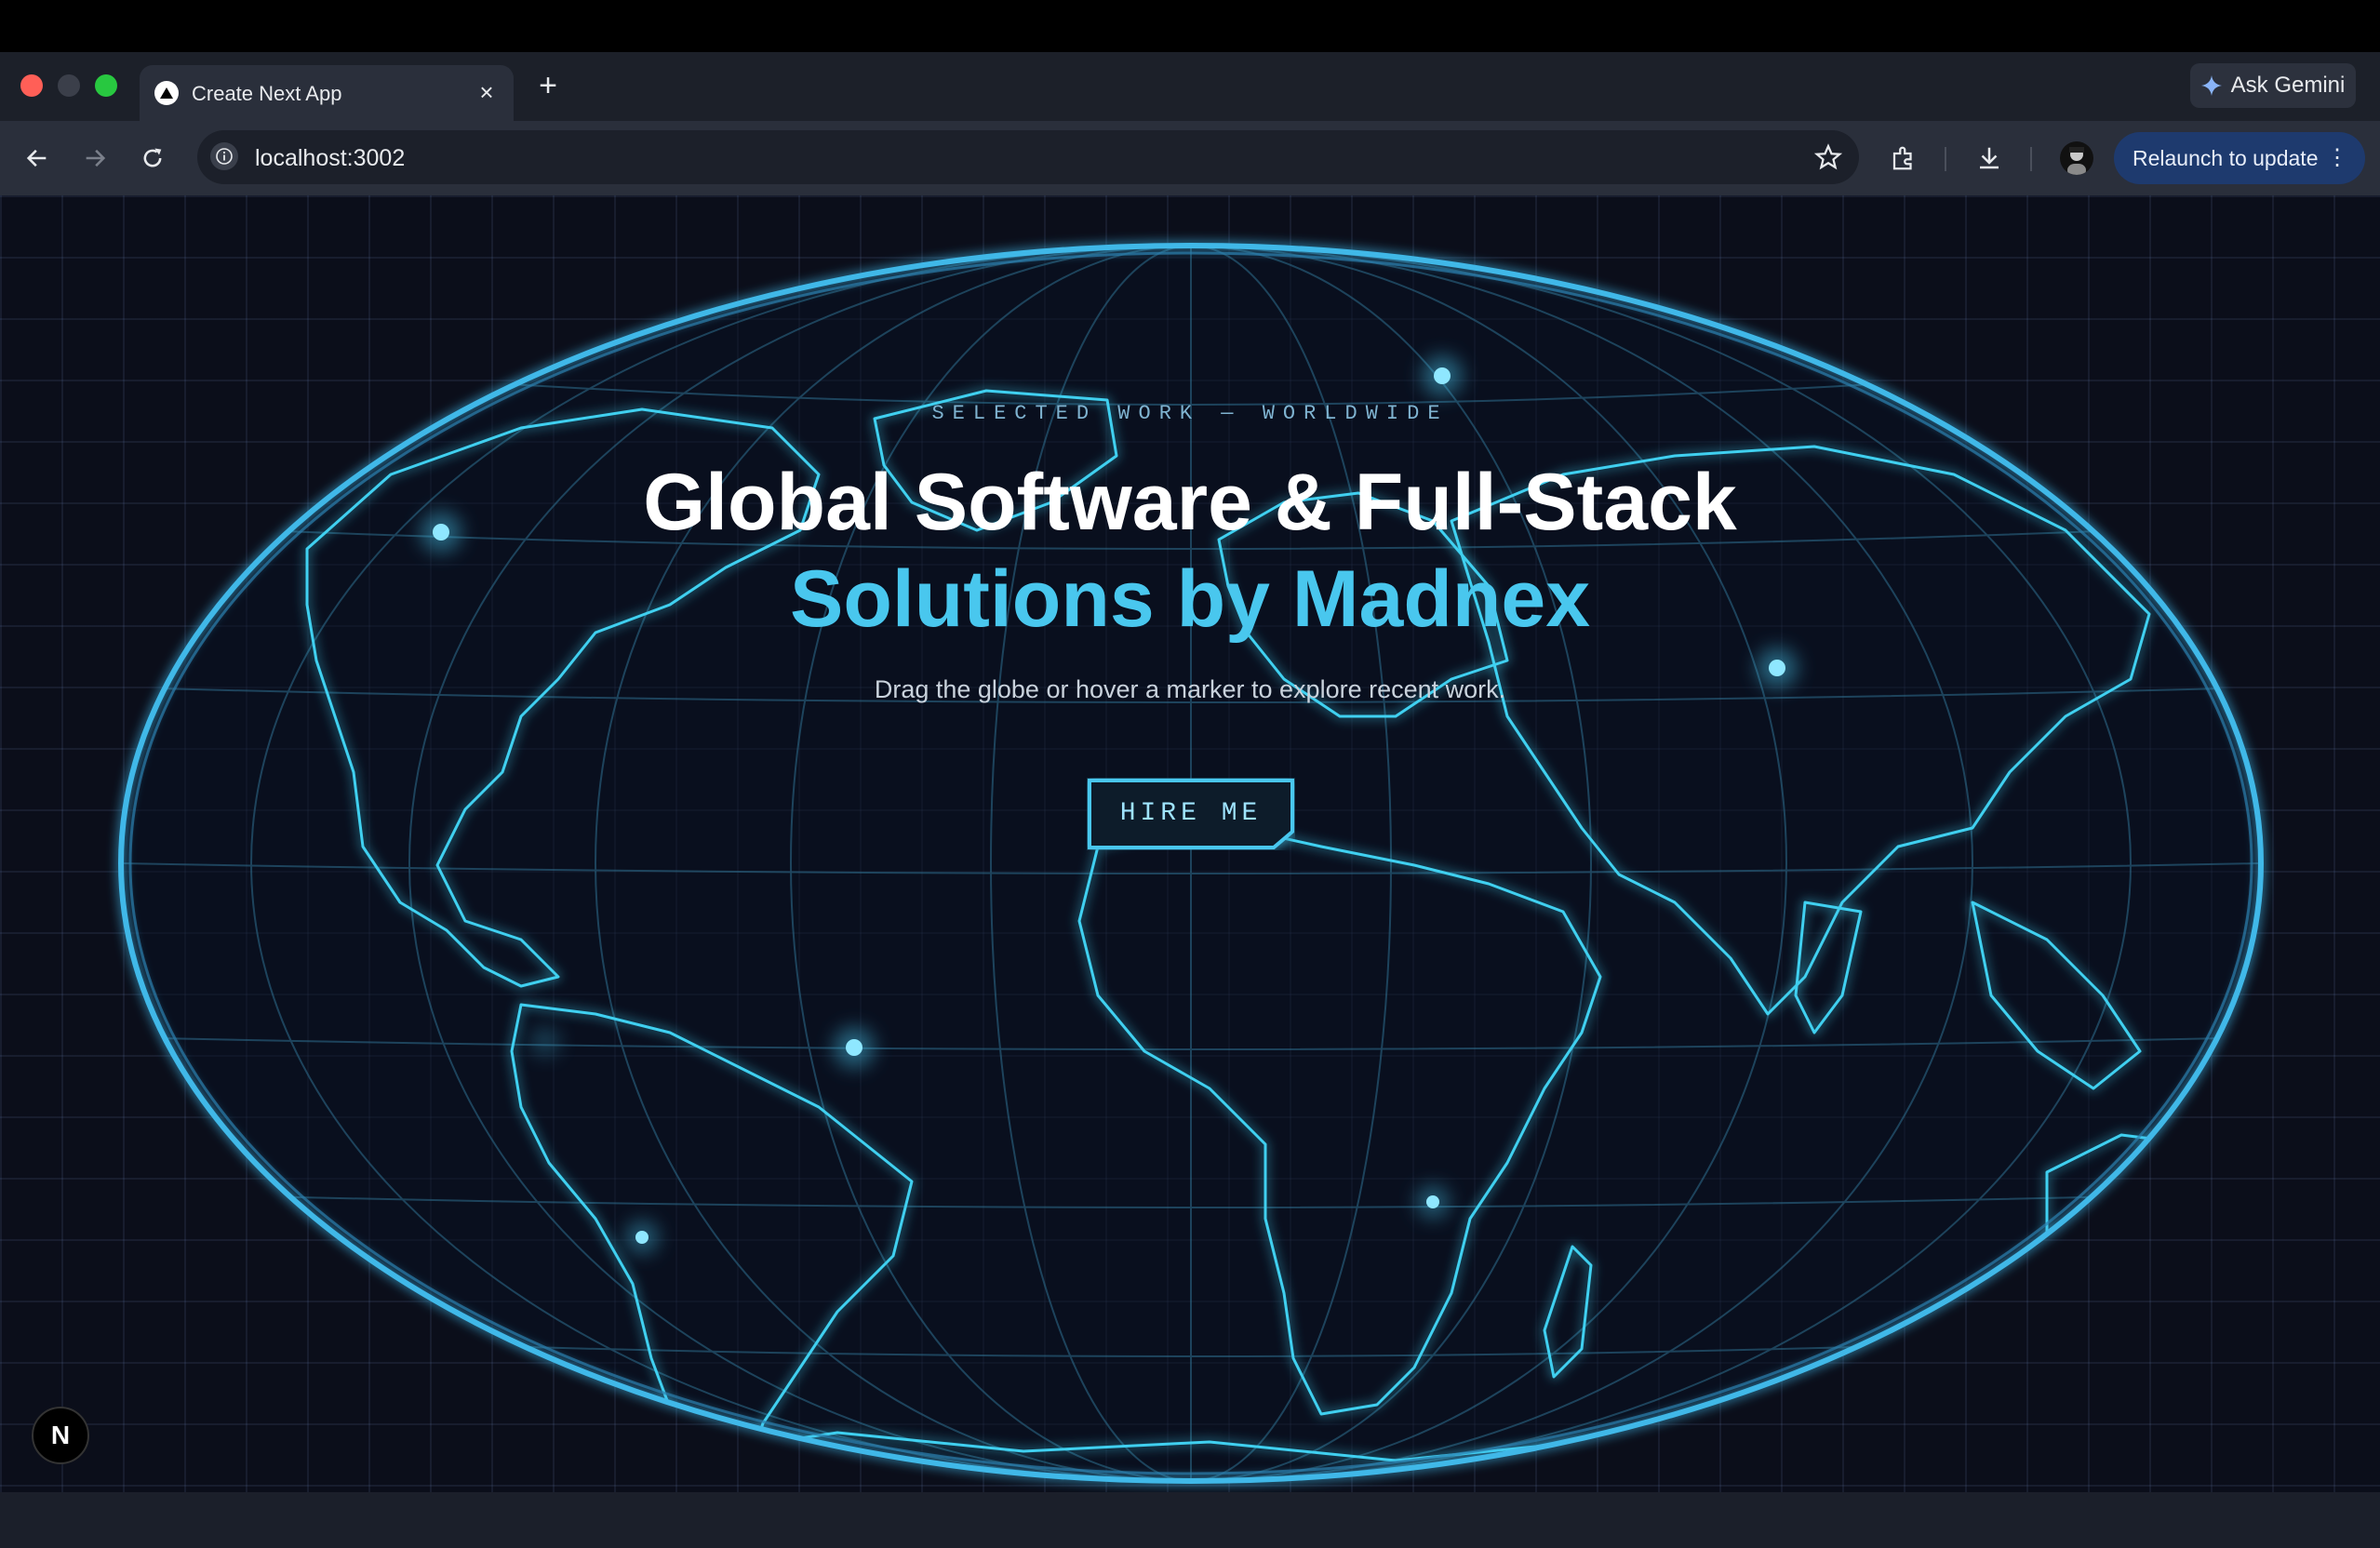 This screenshot has width=2380, height=1548. I want to click on extensions-icon, so click(1903, 158).